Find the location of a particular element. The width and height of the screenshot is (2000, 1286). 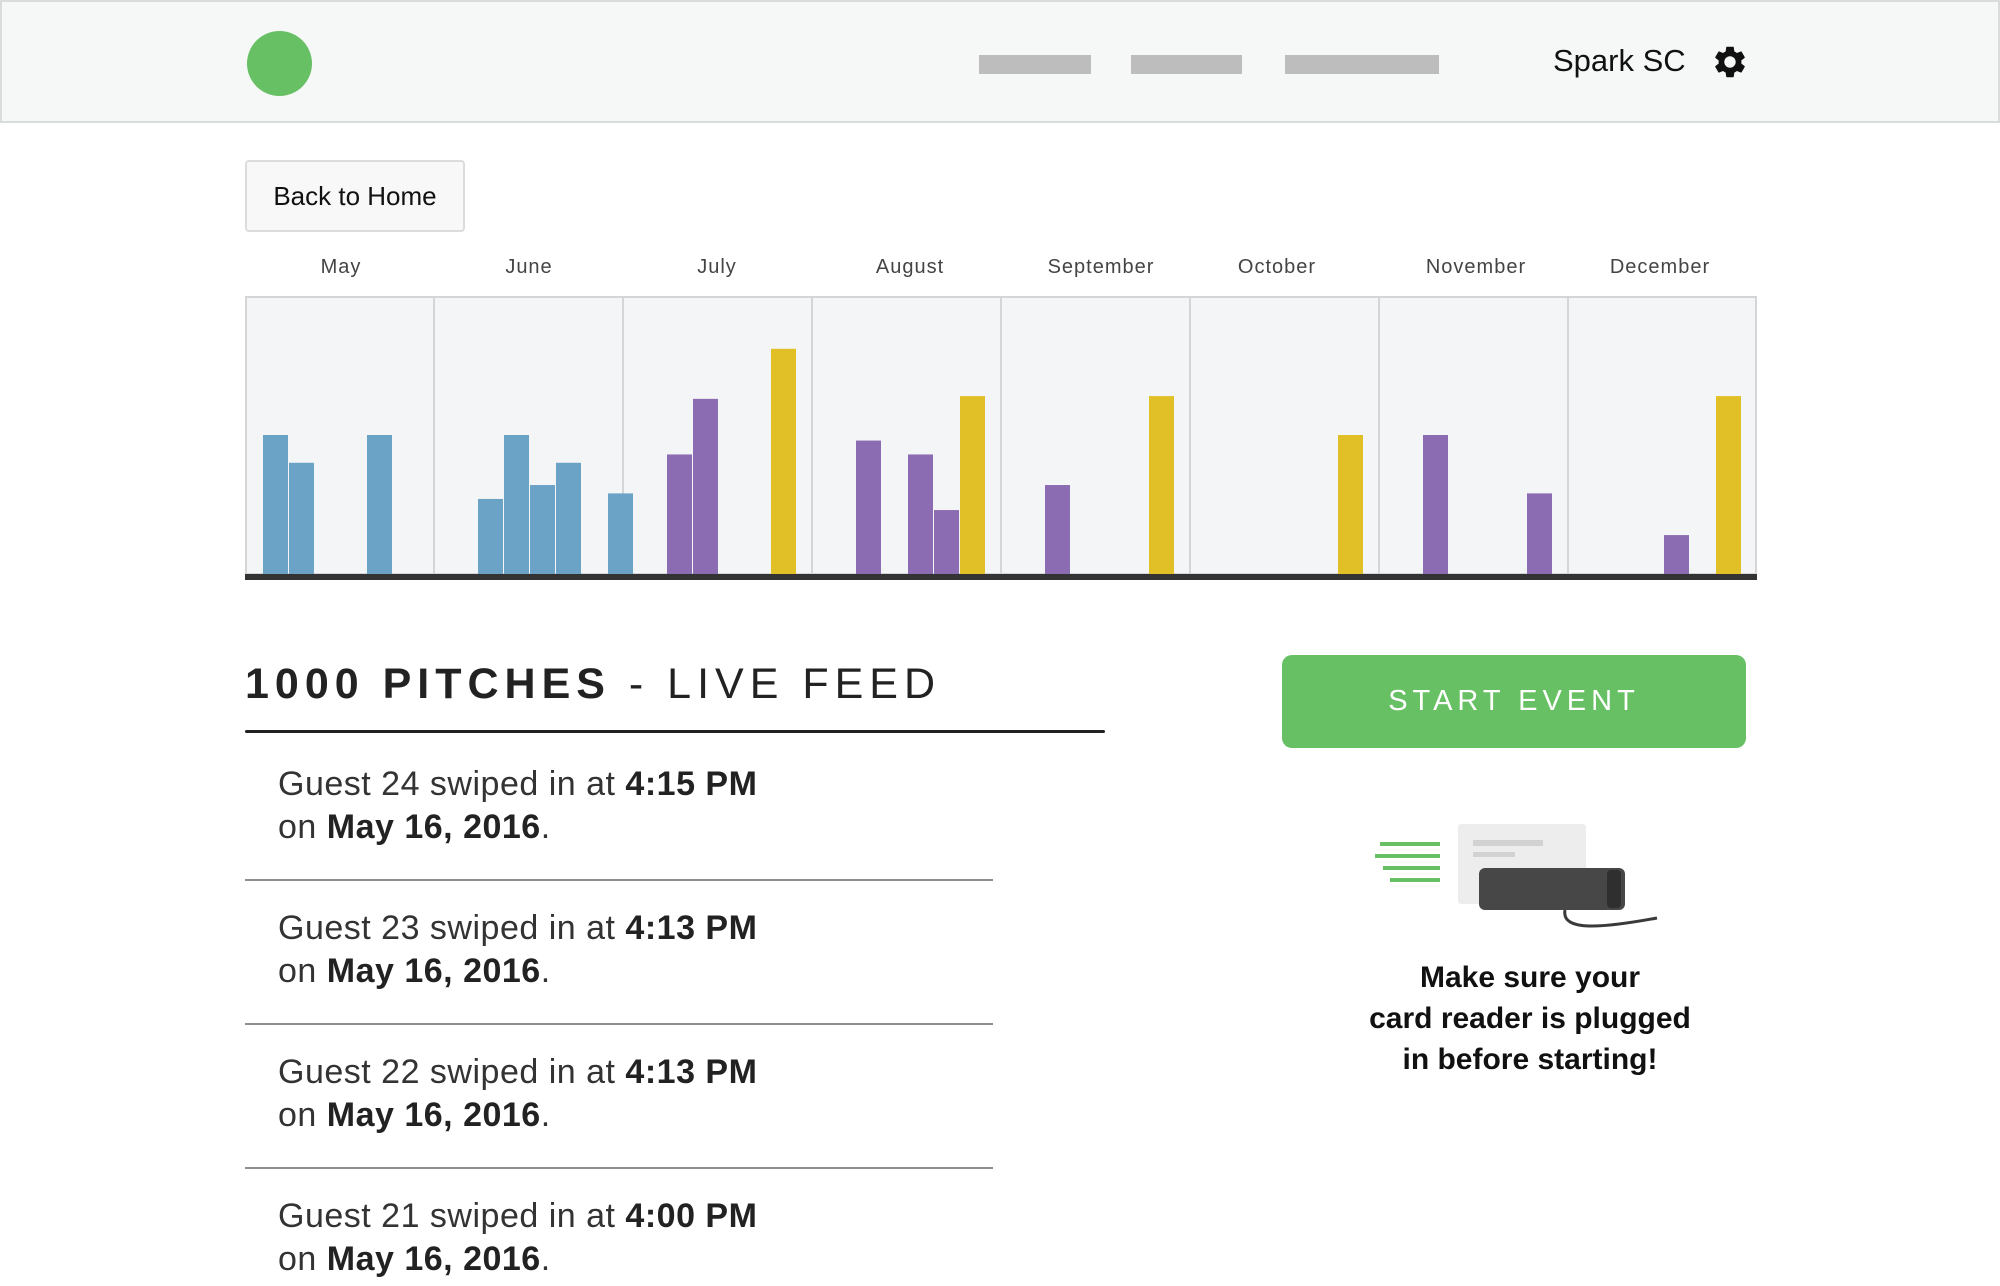

feed-item-time: 4:00 PM is located at coordinates (691, 1216).